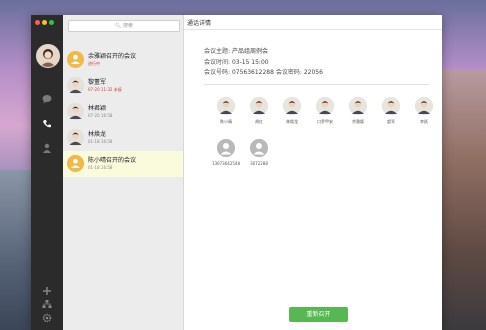 The width and height of the screenshot is (486, 330). What do you see at coordinates (250, 62) in the screenshot?
I see `meeting-time-value: 03-15 15:00` at bounding box center [250, 62].